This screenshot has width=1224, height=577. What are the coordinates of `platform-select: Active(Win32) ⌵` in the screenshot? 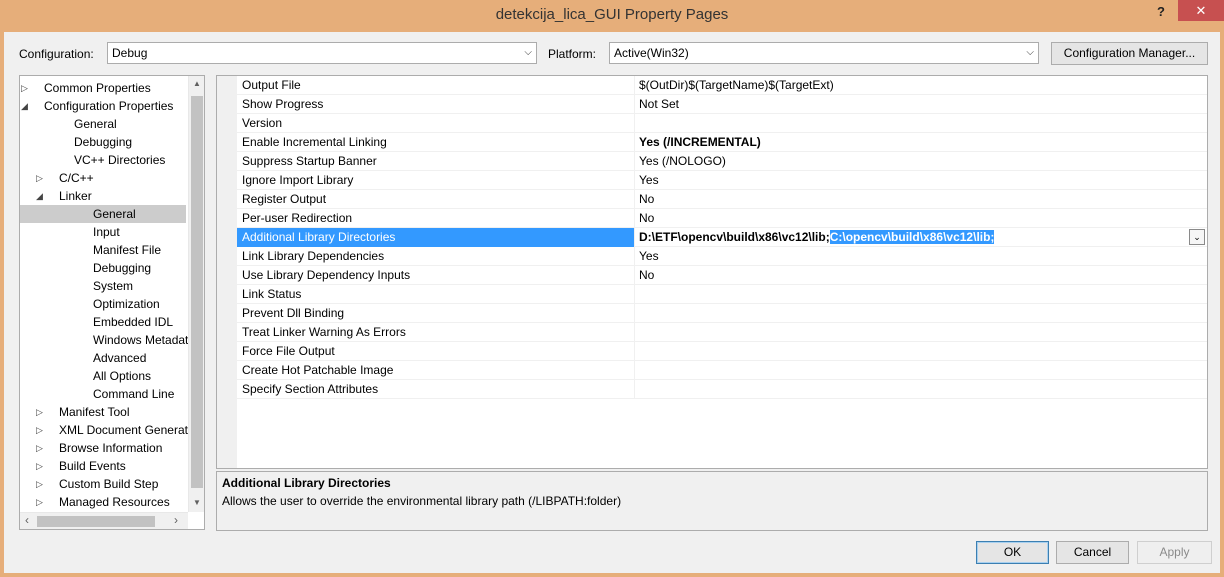 It's located at (824, 53).